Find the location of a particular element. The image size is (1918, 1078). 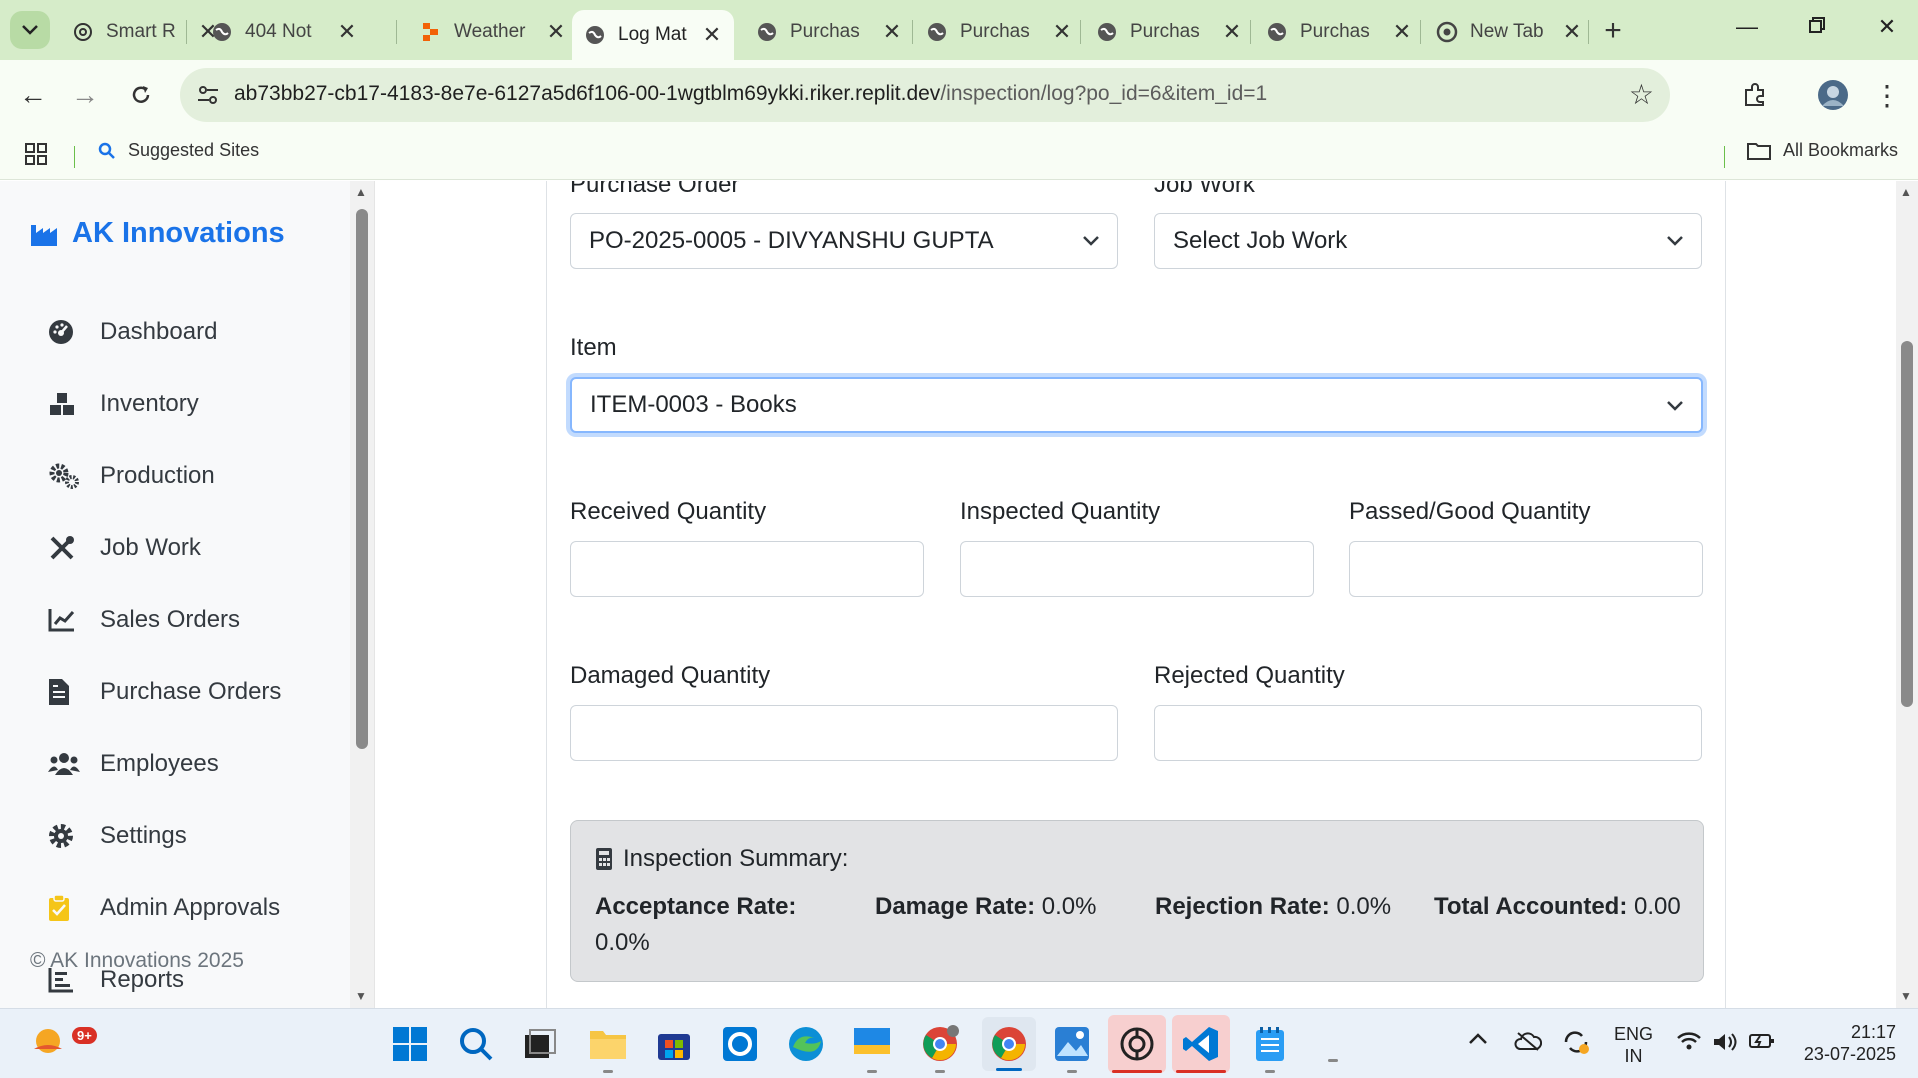

forward-icon: → is located at coordinates (85, 95).